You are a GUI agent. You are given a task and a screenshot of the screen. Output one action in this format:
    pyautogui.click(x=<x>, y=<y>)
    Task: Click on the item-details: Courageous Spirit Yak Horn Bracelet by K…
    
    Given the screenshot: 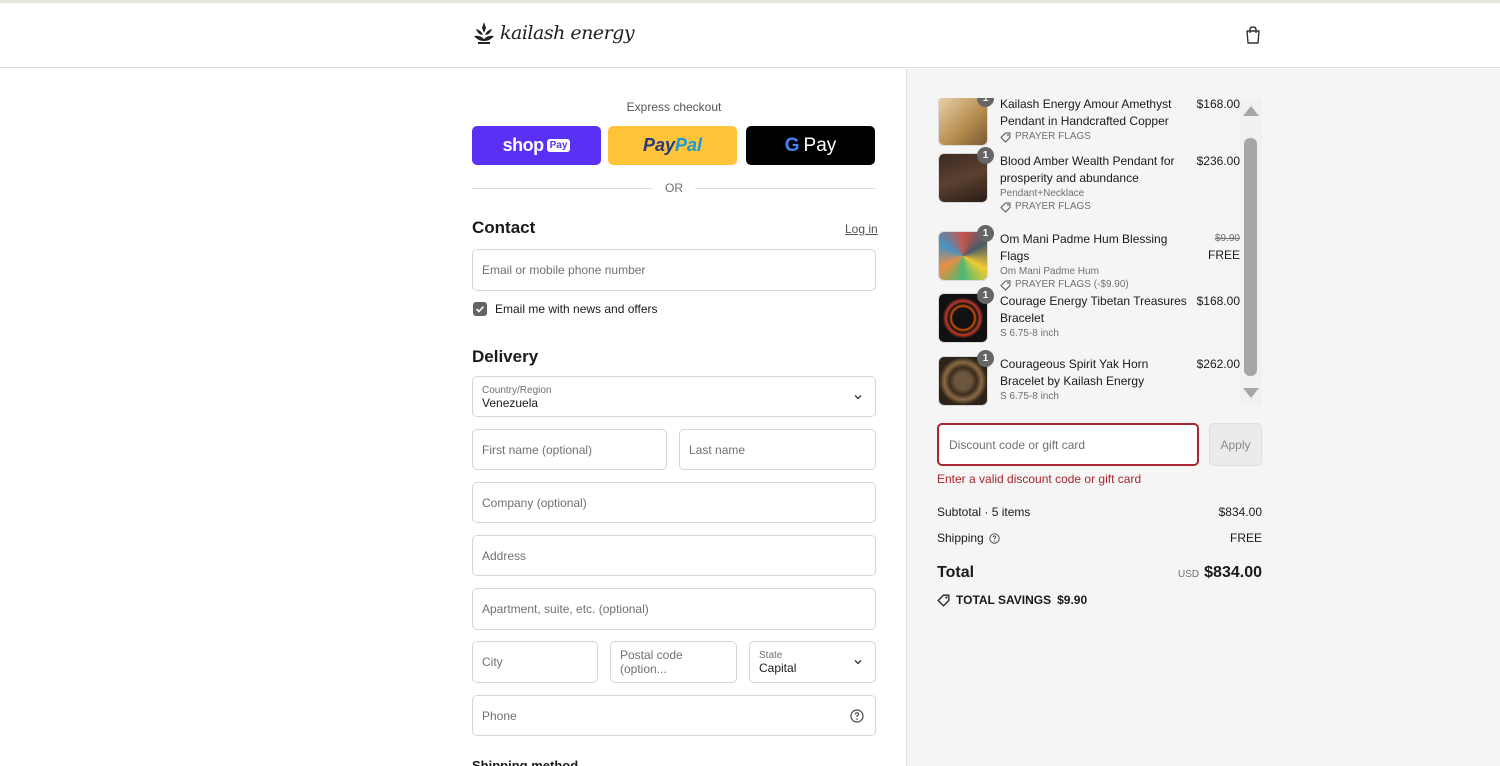 What is the action you would take?
    pyautogui.click(x=1095, y=379)
    